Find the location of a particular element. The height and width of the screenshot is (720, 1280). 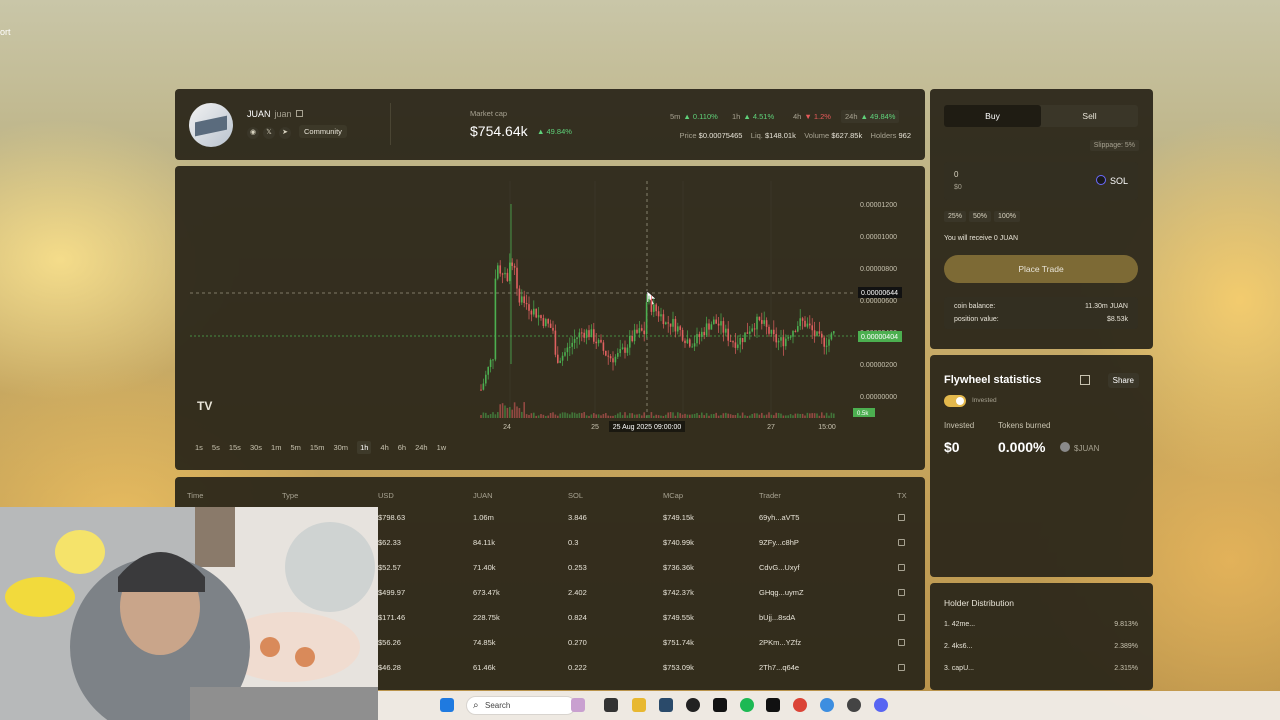

col-mcap: MCap is located at coordinates (673, 495).